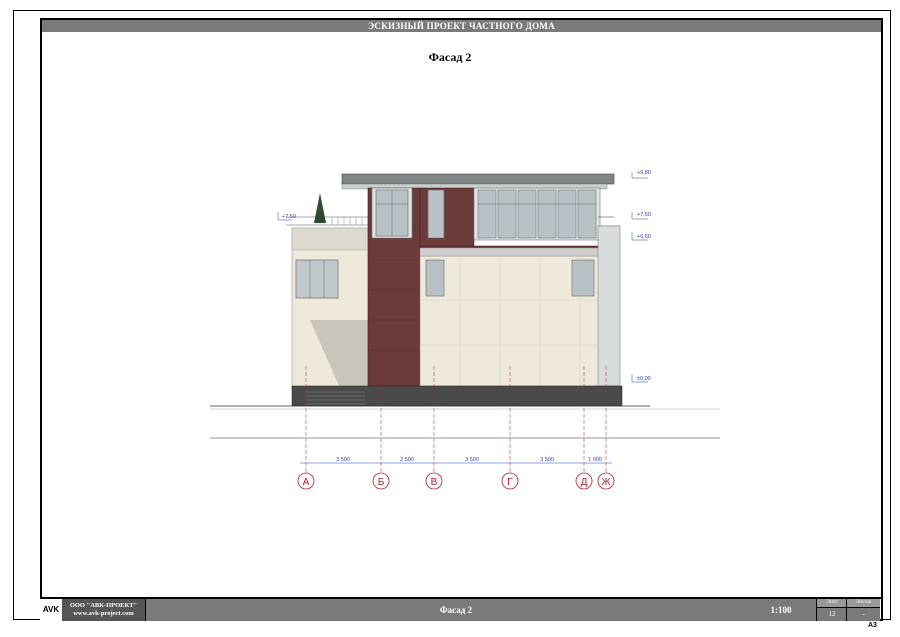 The height and width of the screenshot is (637, 900). I want to click on elevation-mark: +9,80, so click(644, 173).